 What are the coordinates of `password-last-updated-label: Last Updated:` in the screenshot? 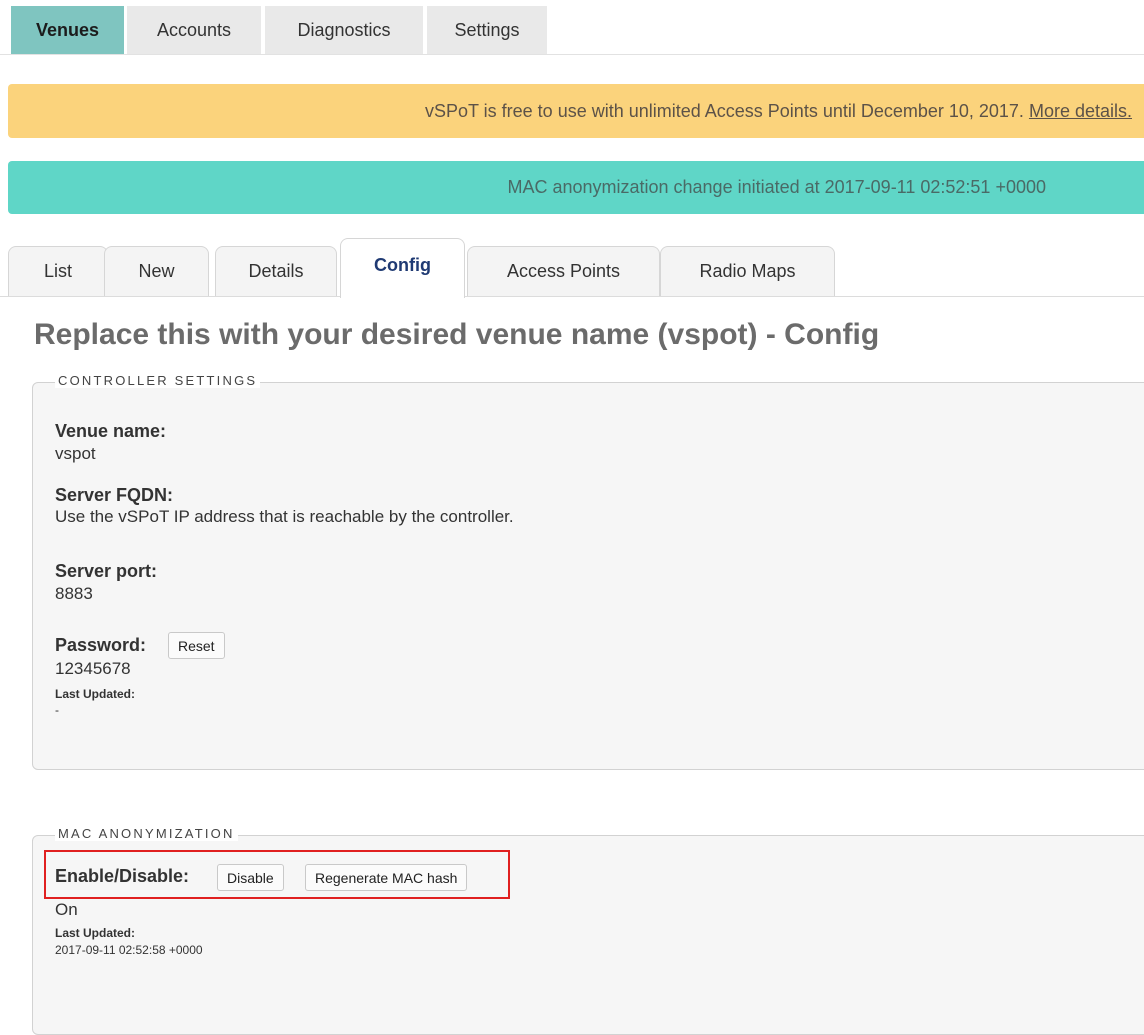 It's located at (95, 694).